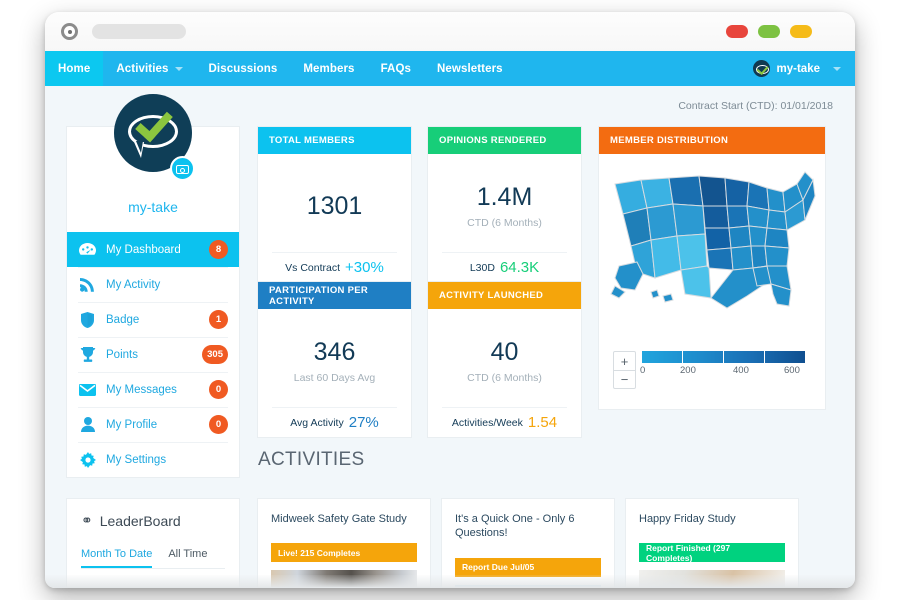  I want to click on kpi-card-total-members: TOTAL MEMBERS 1301 Vs Contract +30%, so click(334, 204).